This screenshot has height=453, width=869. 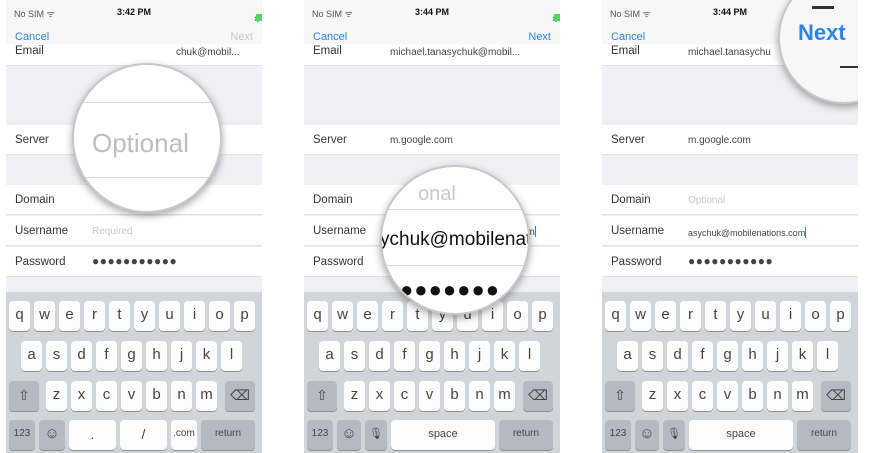 What do you see at coordinates (730, 200) in the screenshot?
I see `domain-row: Domain Optional` at bounding box center [730, 200].